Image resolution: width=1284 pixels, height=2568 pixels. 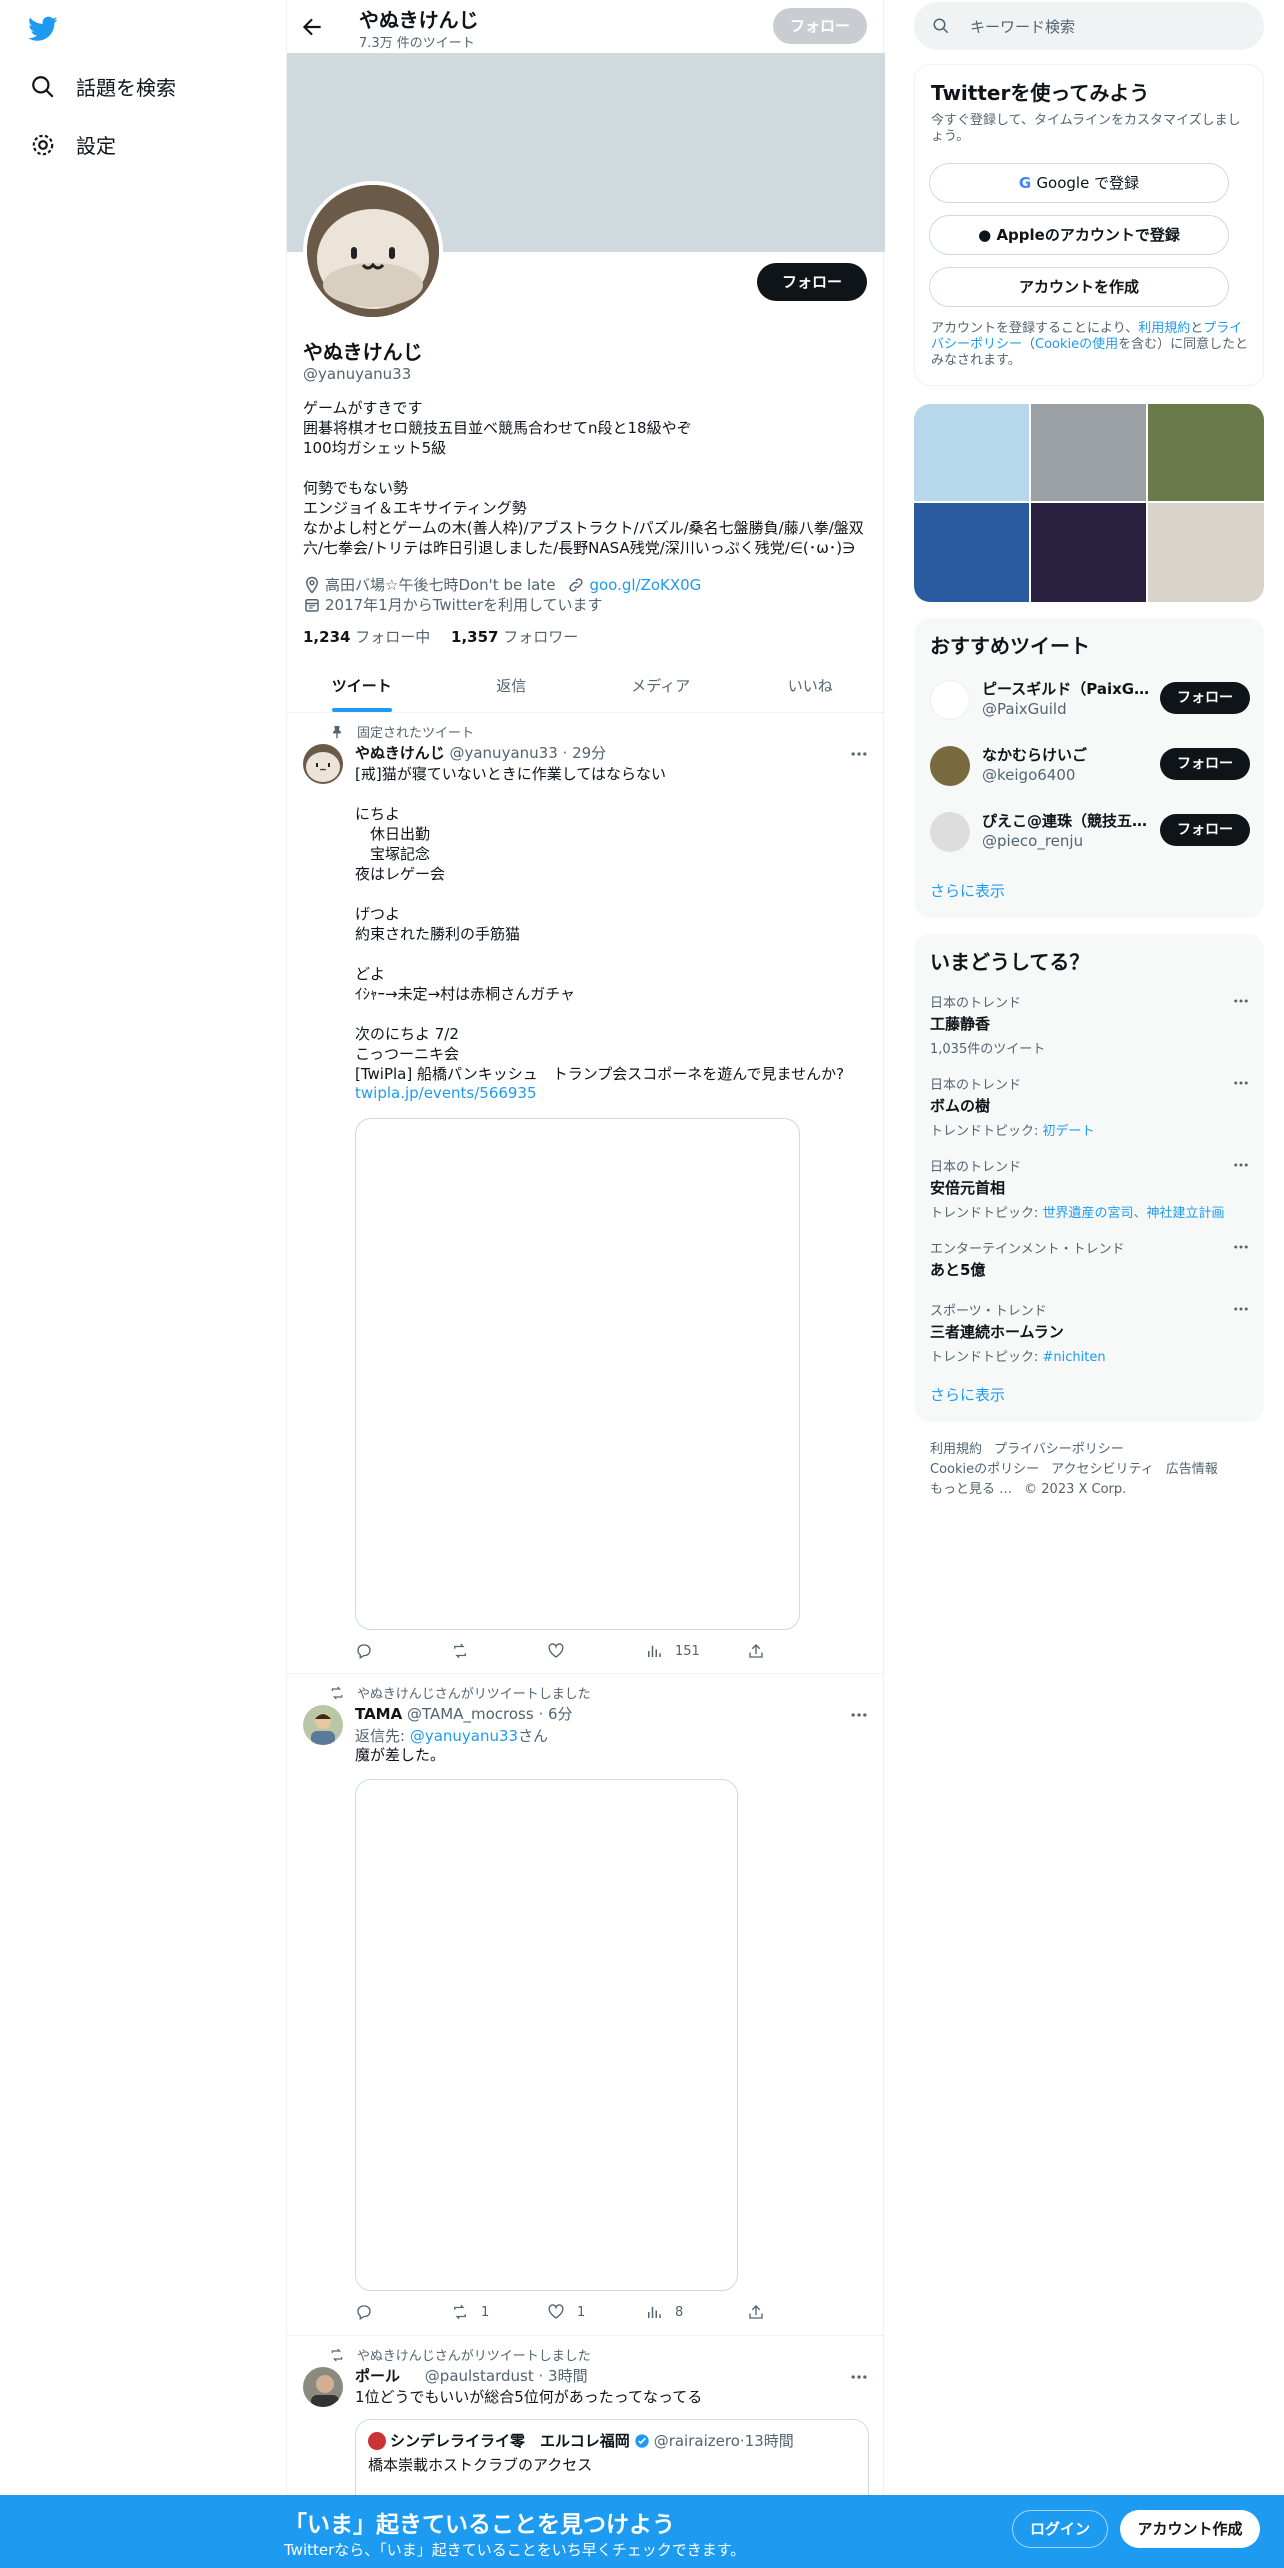 What do you see at coordinates (470, 1714) in the screenshot?
I see `tweet-author-handle: @TAMA_mocross` at bounding box center [470, 1714].